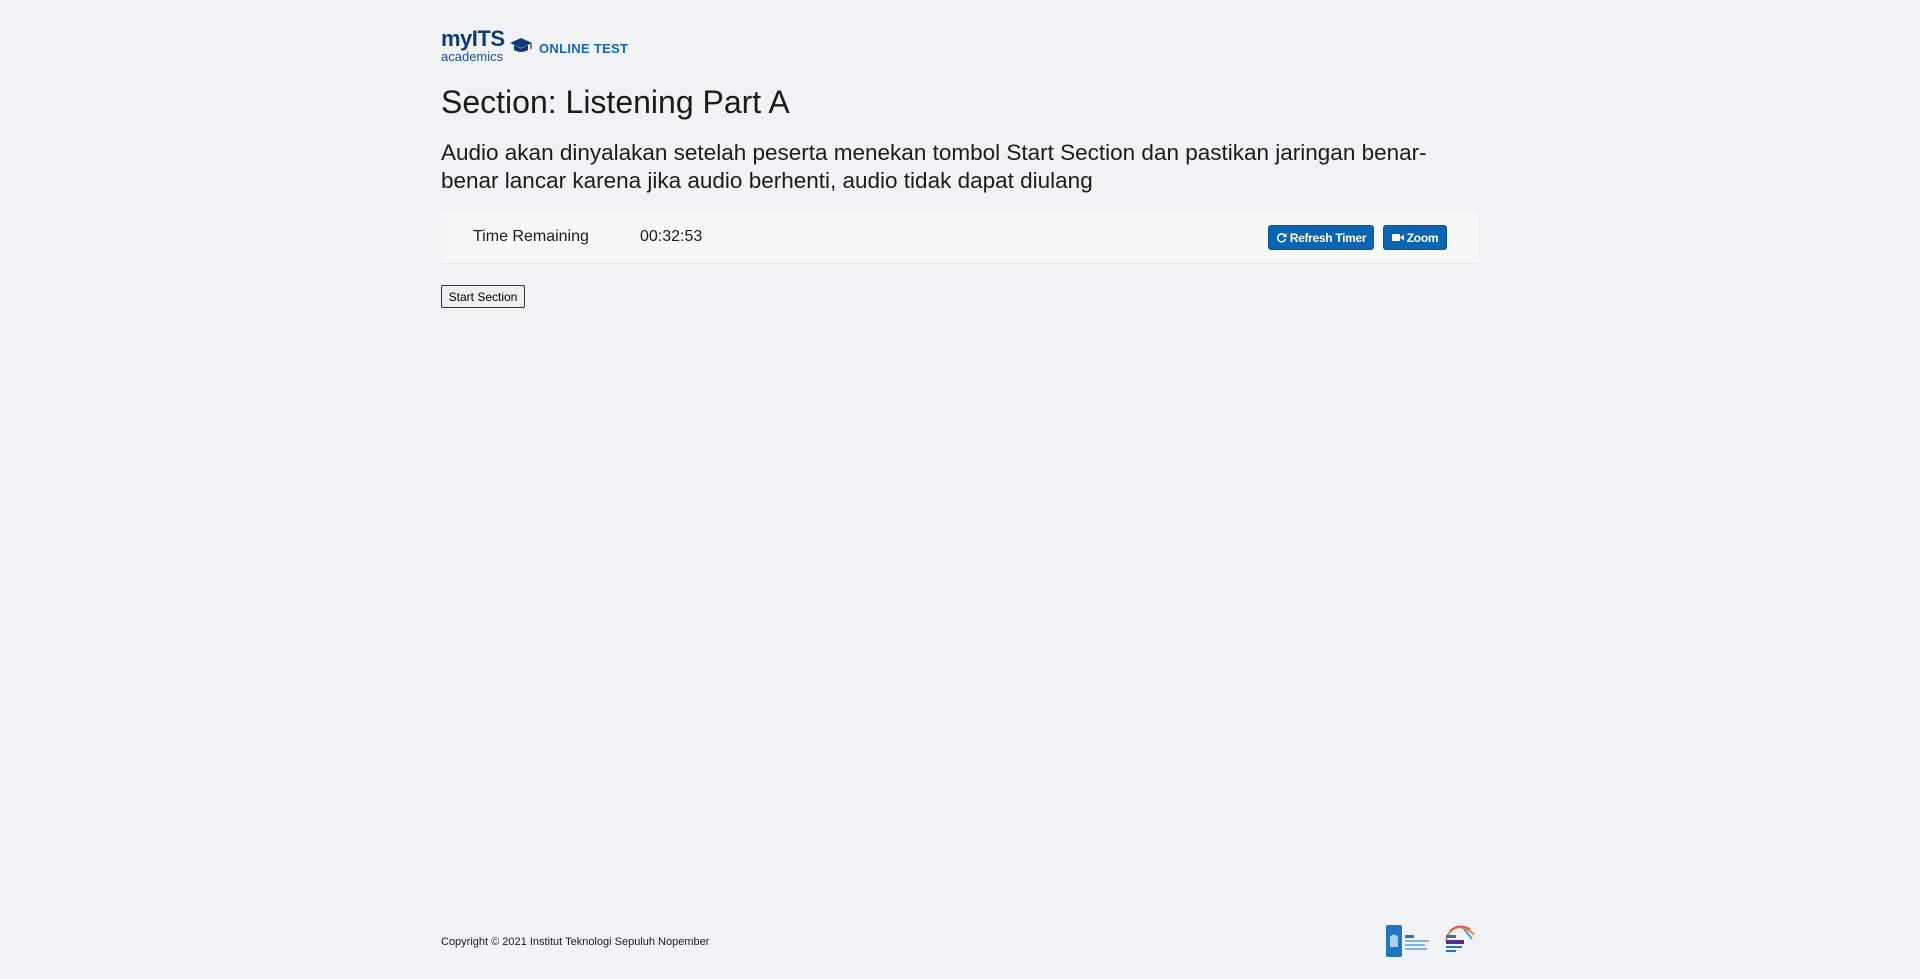 The width and height of the screenshot is (1920, 979). Describe the element at coordinates (534, 47) in the screenshot. I see `brand-header: myITS academics ONLINE TEST` at that location.